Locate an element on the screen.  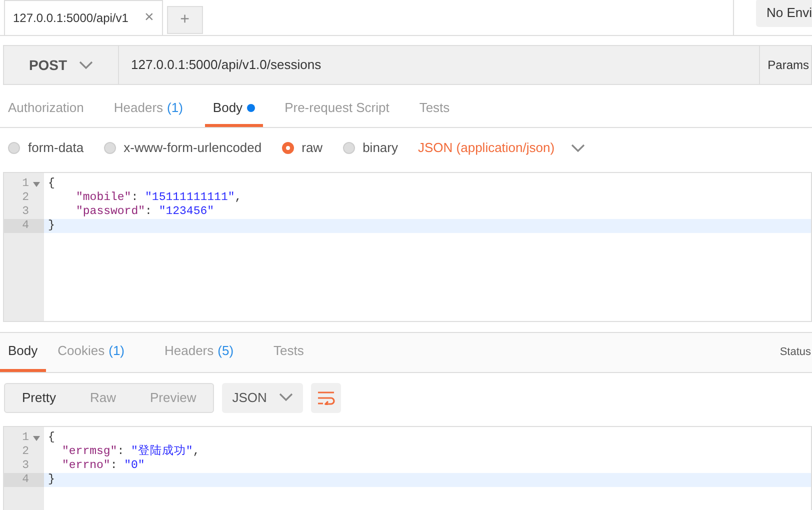
code-line: "errno": "0" is located at coordinates (103, 466).